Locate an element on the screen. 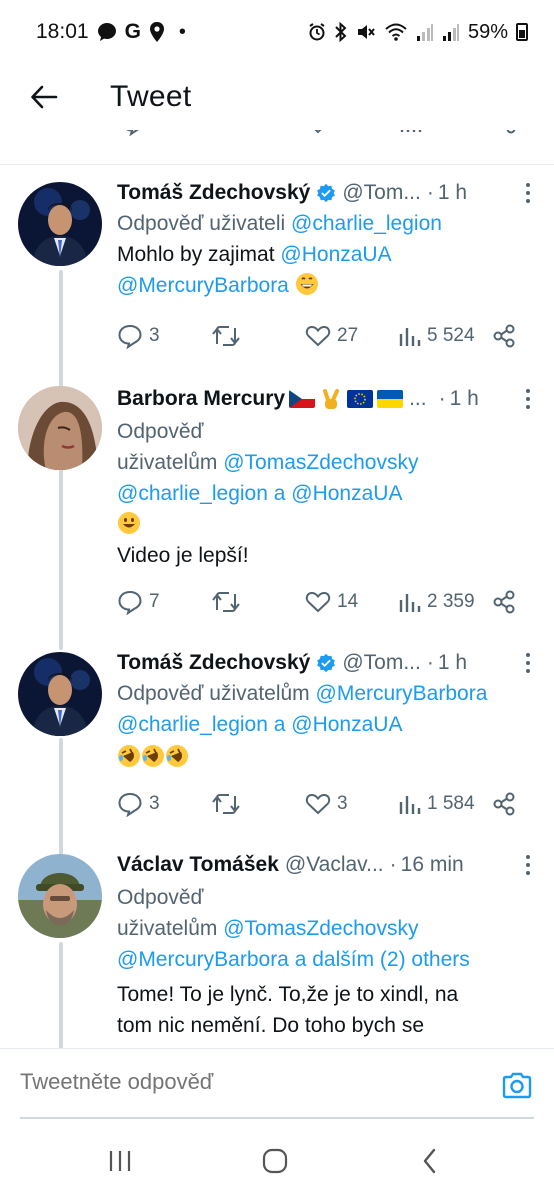  views-button: 2 359 is located at coordinates (437, 602).